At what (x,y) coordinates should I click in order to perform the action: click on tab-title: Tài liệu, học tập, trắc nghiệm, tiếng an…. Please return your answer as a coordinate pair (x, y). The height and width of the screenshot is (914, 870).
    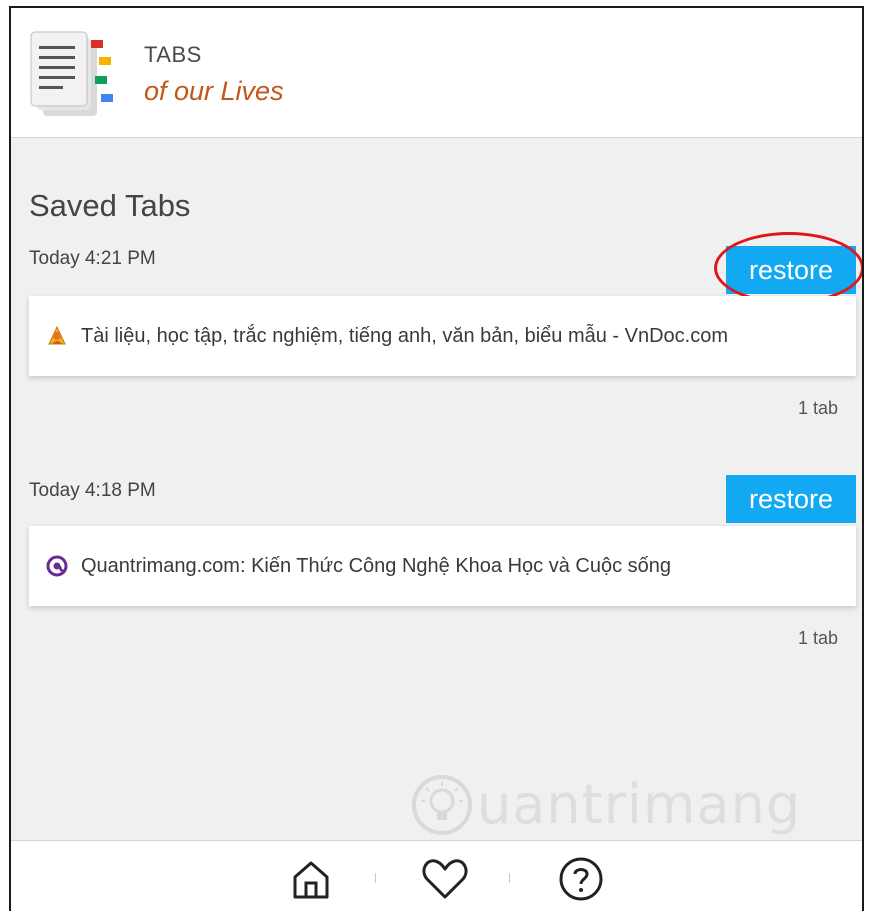
    Looking at the image, I should click on (405, 335).